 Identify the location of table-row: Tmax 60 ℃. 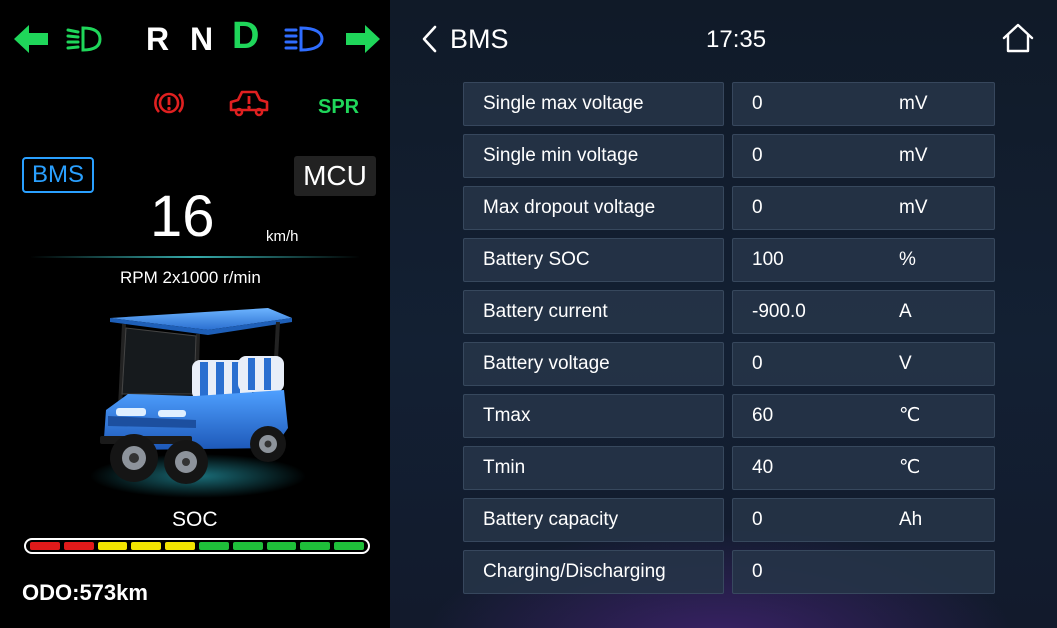
(729, 416).